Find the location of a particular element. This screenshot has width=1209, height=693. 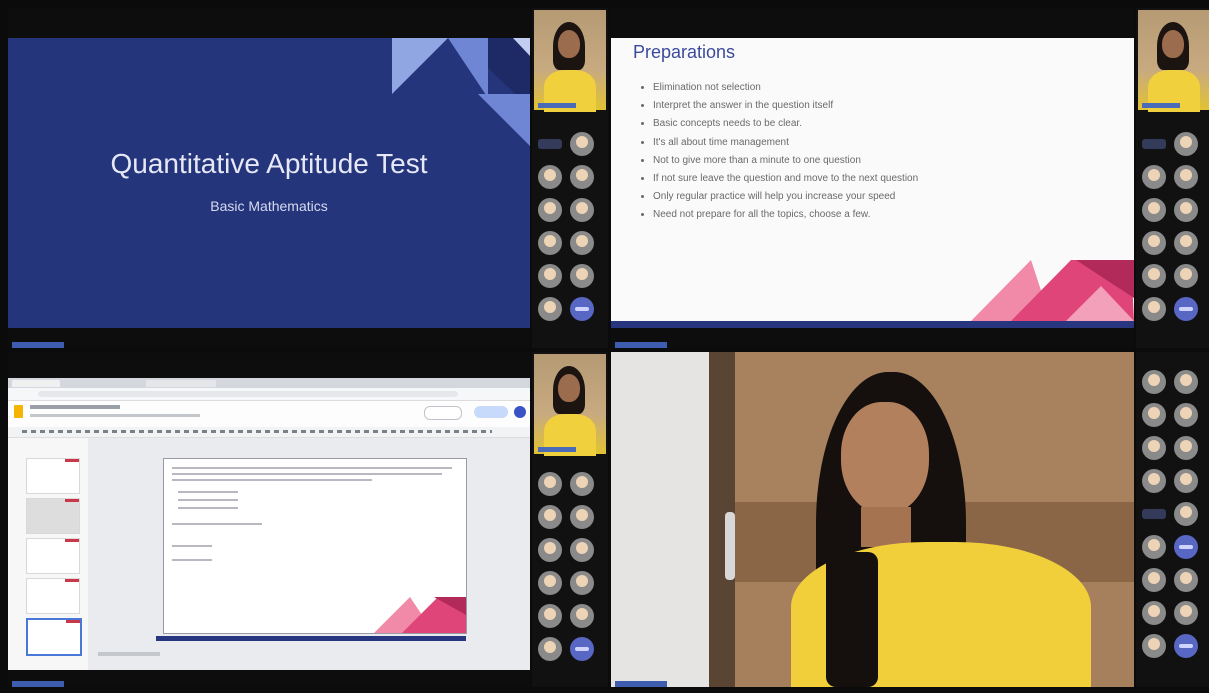

editor-menu-bar is located at coordinates (269, 414).